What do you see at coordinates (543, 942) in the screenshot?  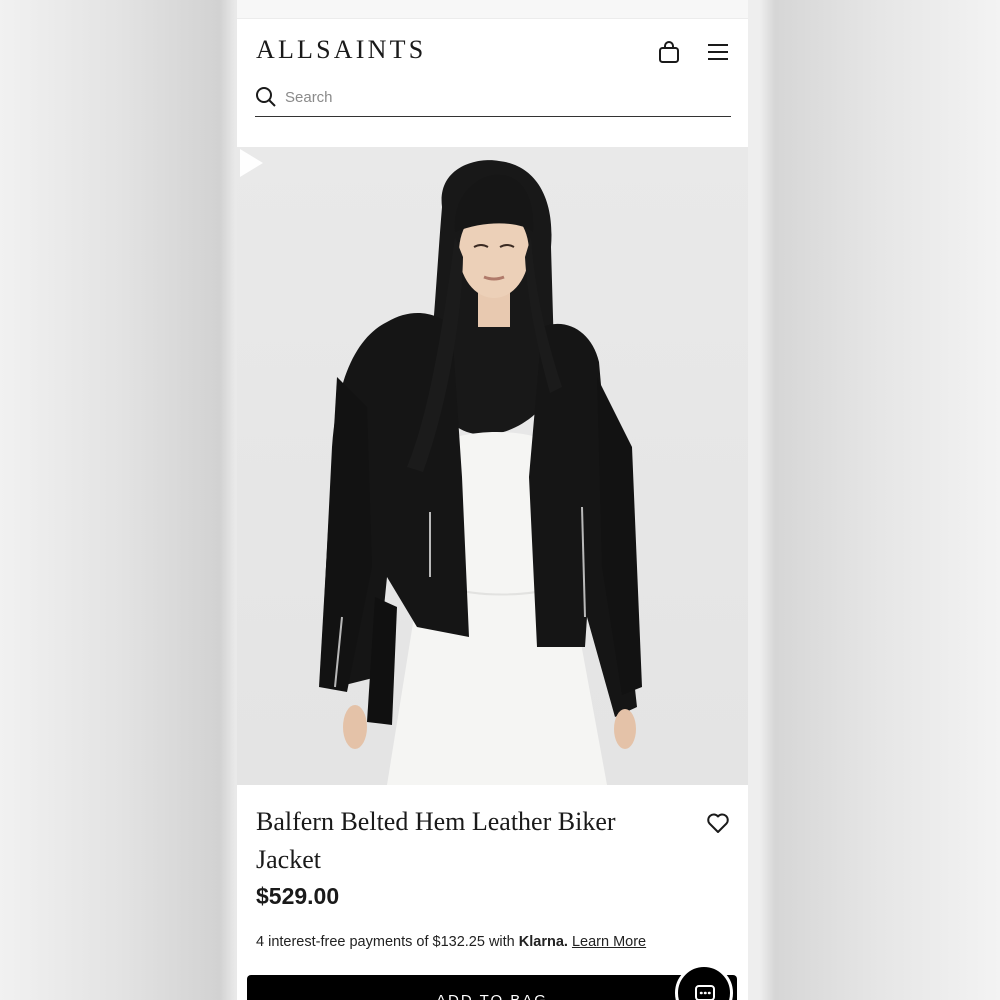 I see `klarna-logo: Klarna.` at bounding box center [543, 942].